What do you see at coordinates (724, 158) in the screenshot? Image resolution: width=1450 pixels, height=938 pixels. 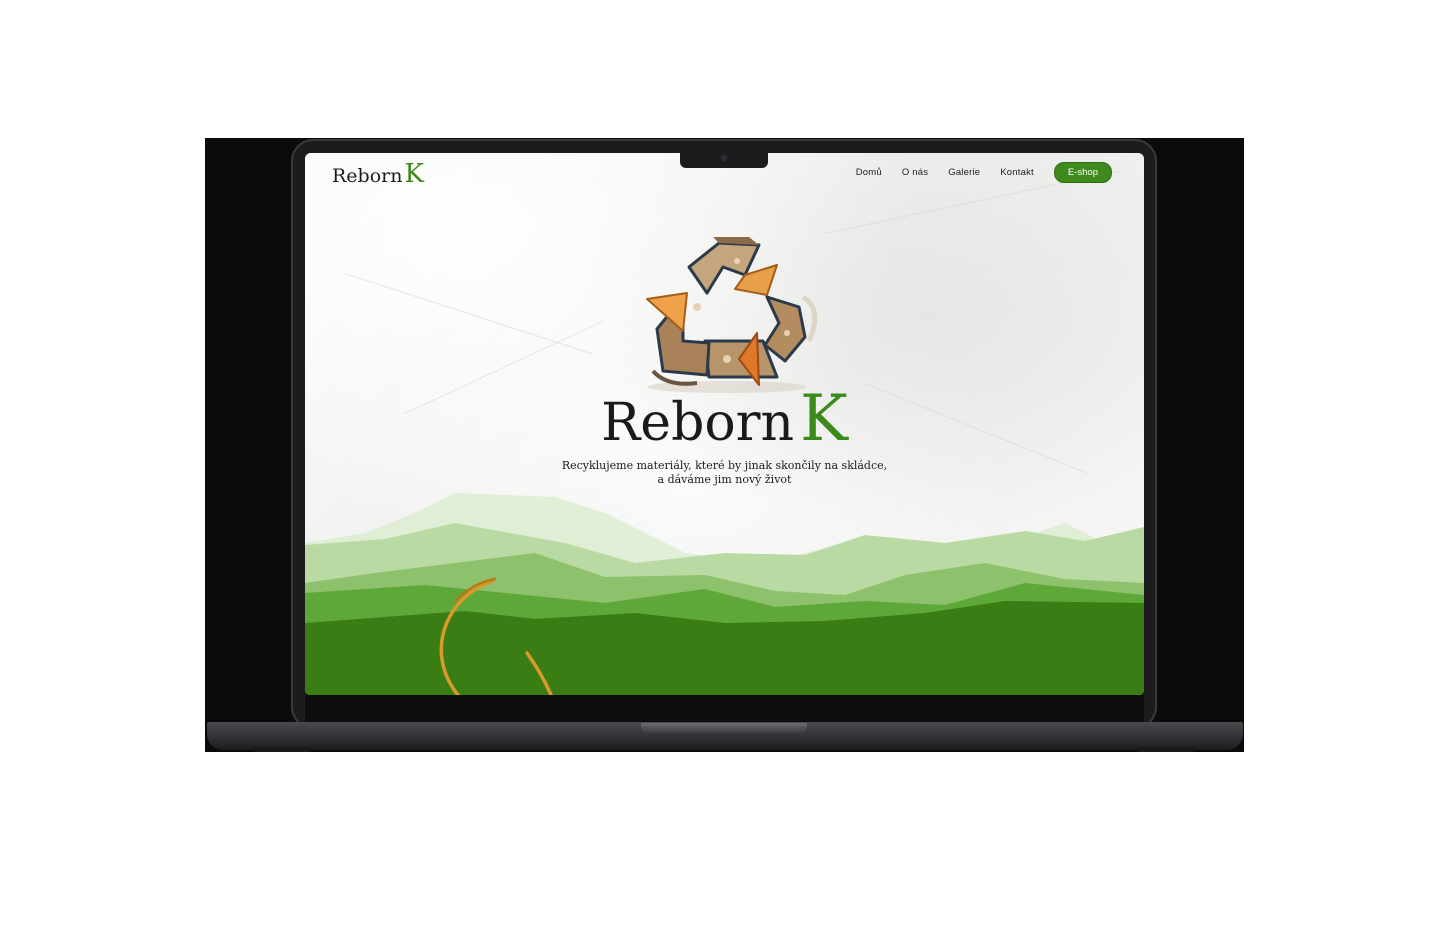 I see `camera-dot` at bounding box center [724, 158].